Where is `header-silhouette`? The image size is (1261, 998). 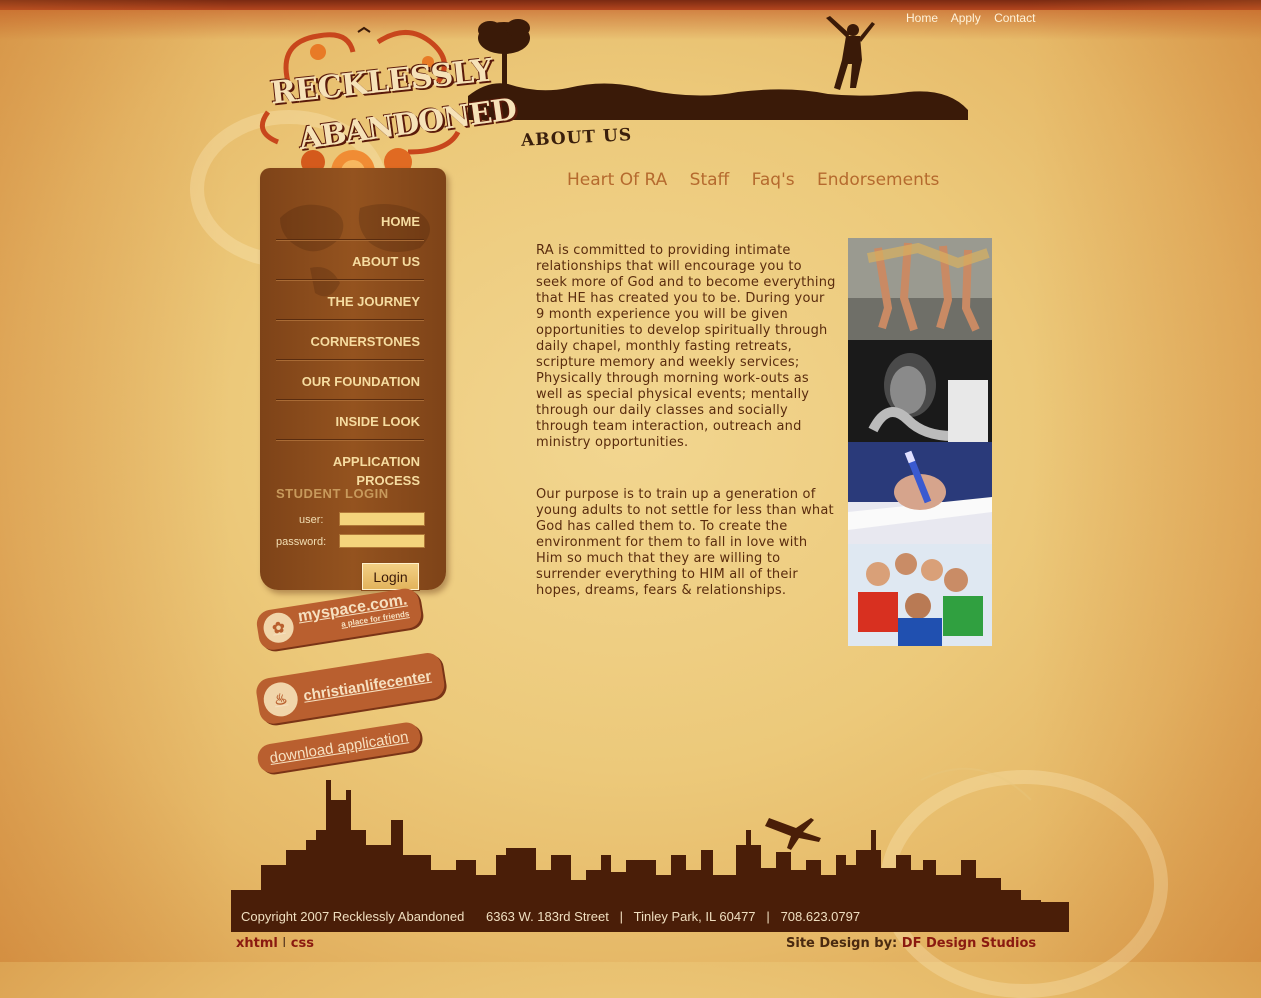 header-silhouette is located at coordinates (718, 68).